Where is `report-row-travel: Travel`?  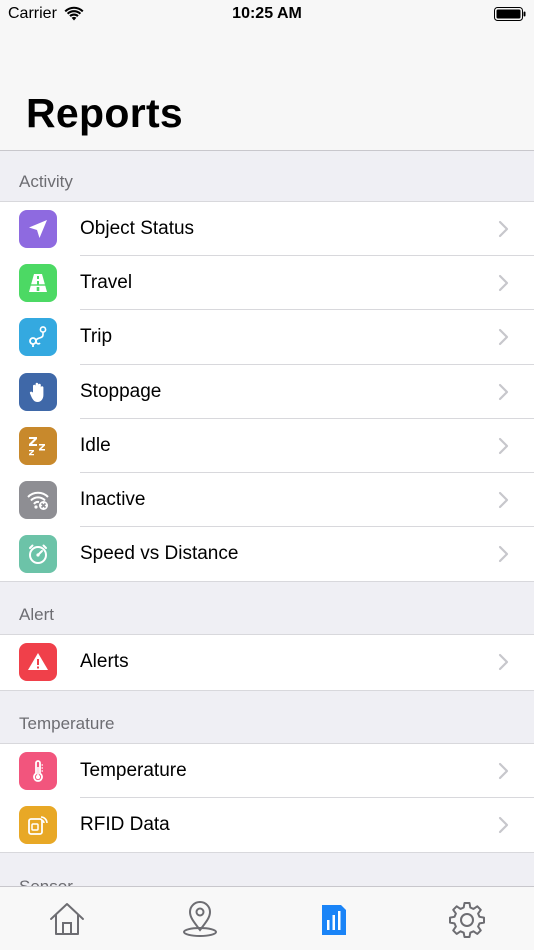 report-row-travel: Travel is located at coordinates (267, 283).